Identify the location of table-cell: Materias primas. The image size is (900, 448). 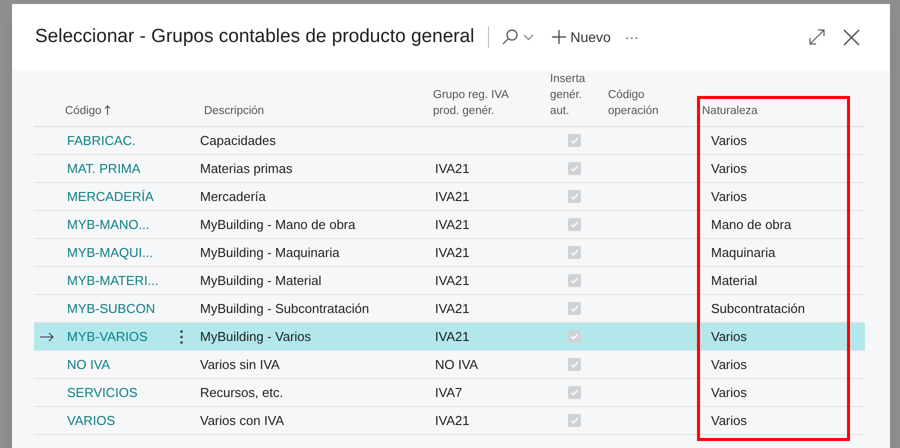
(246, 168).